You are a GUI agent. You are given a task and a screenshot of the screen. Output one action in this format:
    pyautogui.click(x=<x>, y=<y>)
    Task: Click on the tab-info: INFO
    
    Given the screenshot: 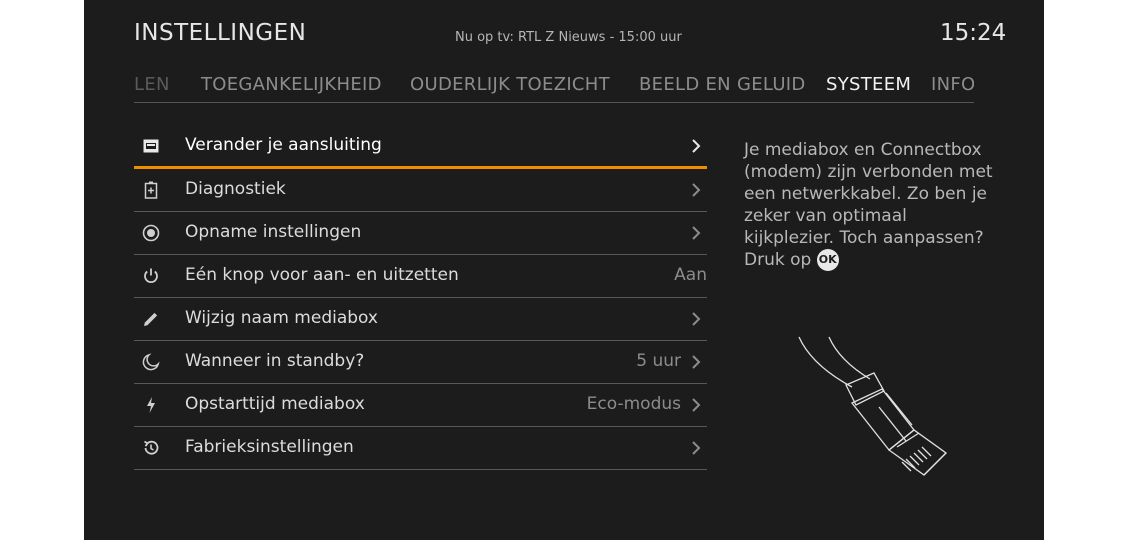 What is the action you would take?
    pyautogui.click(x=952, y=85)
    